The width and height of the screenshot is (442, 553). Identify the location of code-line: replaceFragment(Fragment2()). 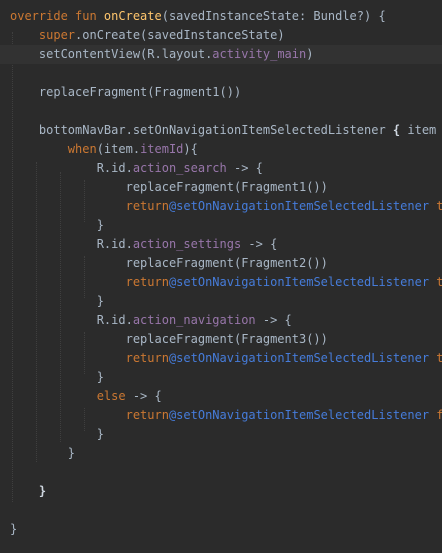
(221, 263).